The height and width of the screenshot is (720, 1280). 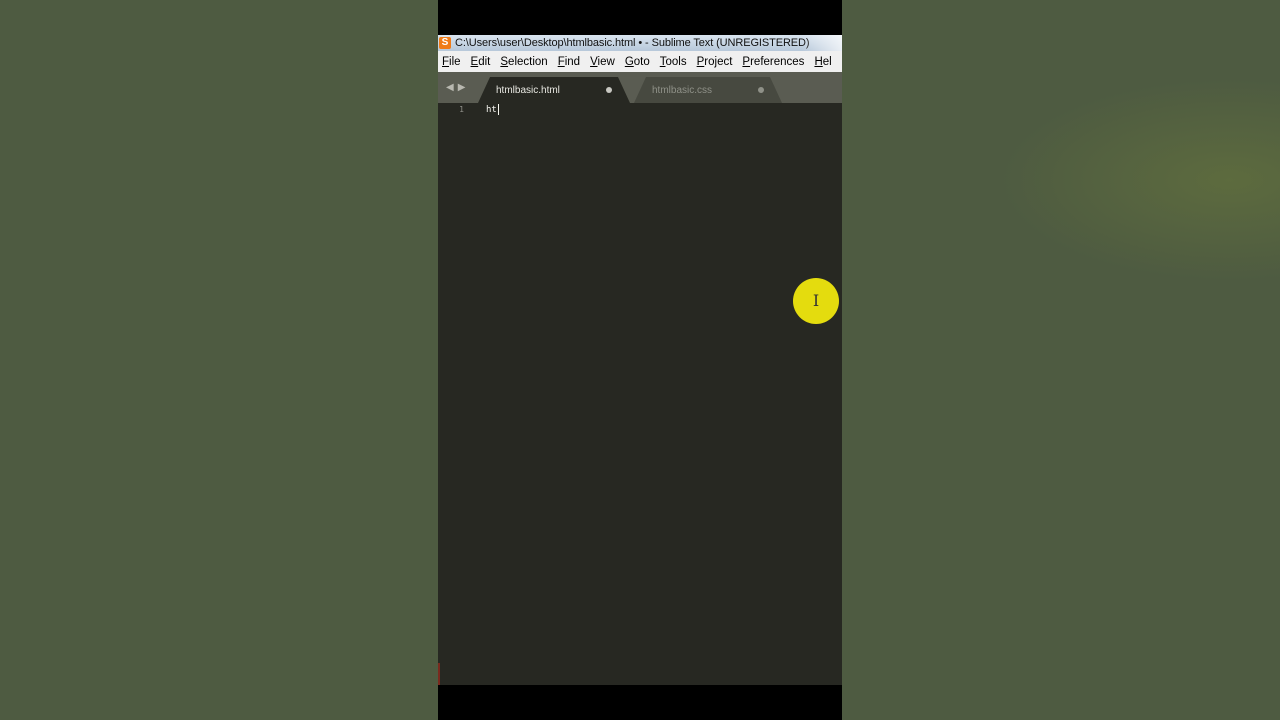 I want to click on tab-nav: ◀ ▶, so click(x=455, y=87).